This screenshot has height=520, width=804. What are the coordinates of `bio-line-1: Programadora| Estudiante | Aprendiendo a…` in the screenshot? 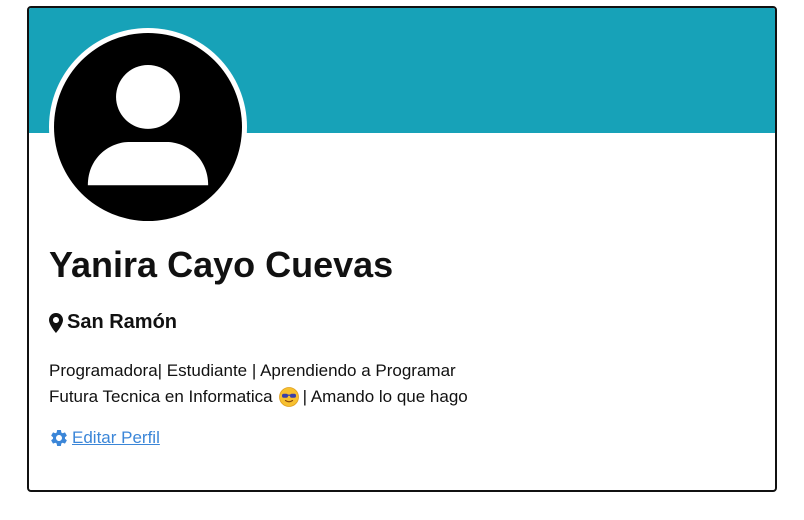 It's located at (252, 370).